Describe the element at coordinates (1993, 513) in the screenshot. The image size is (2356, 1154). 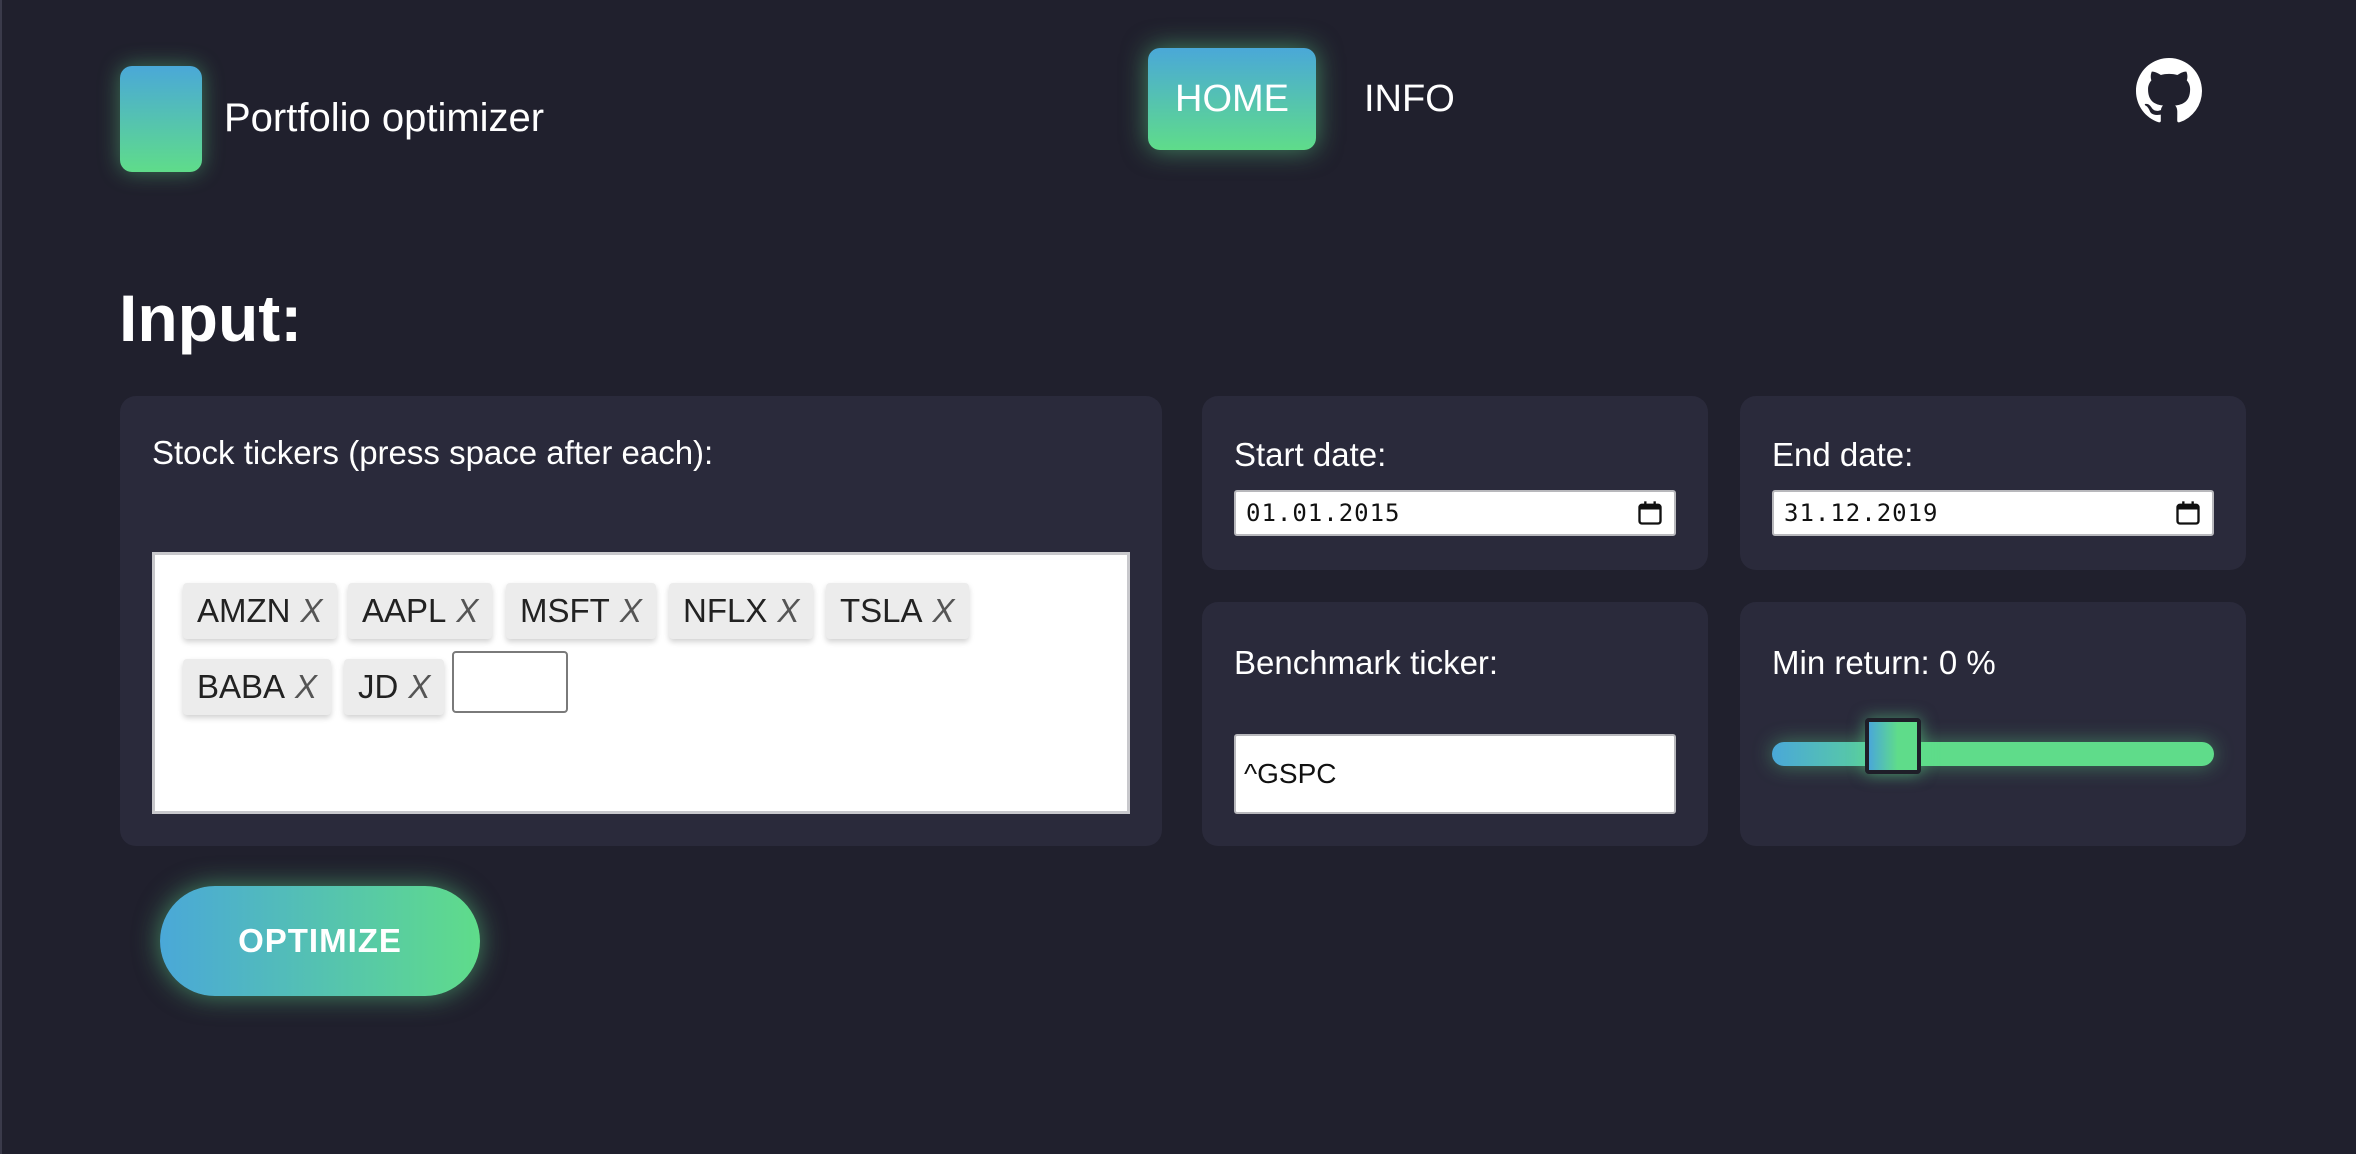
I see `end-date-input: 31.12.2019` at that location.